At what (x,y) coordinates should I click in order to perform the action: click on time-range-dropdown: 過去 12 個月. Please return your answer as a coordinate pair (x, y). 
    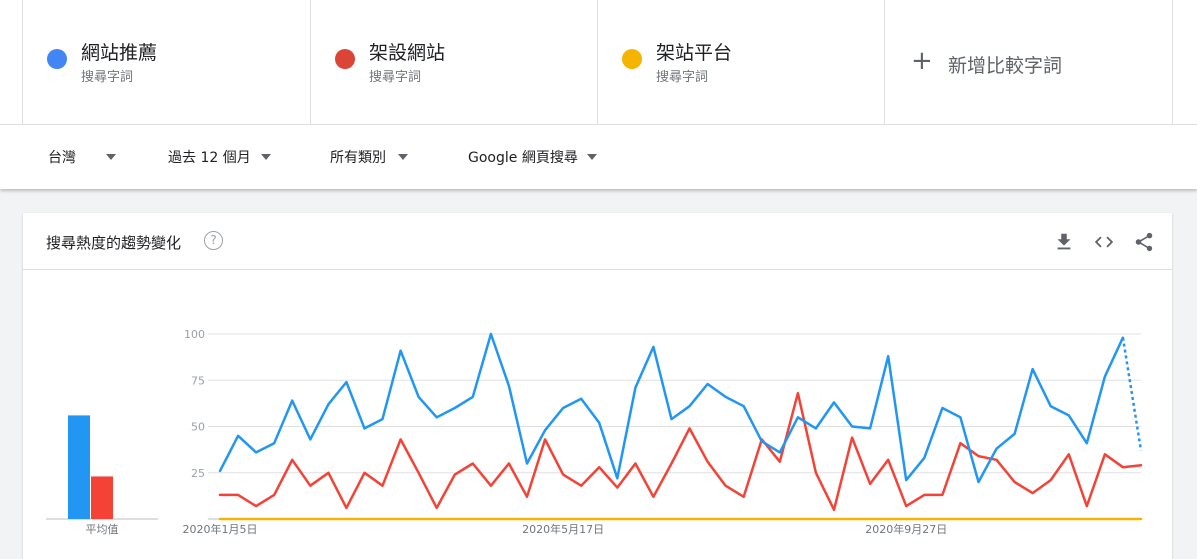
    Looking at the image, I should click on (219, 157).